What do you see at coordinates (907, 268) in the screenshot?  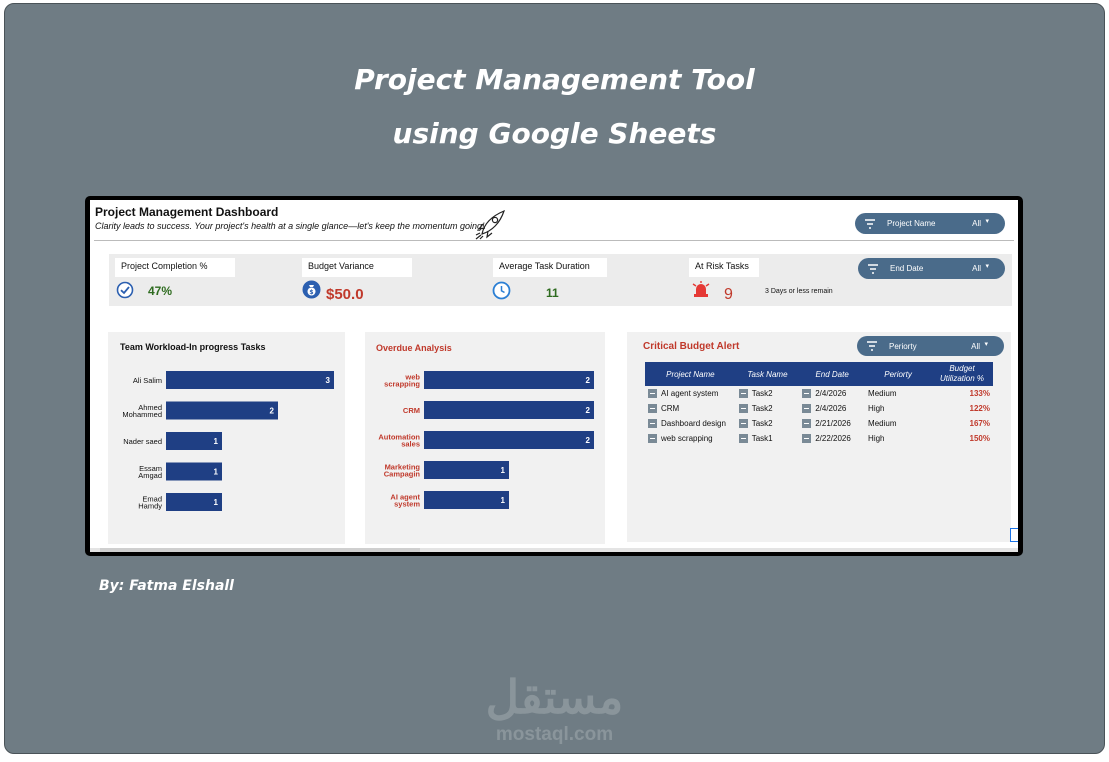 I see `end-date-filter-label: End Date` at bounding box center [907, 268].